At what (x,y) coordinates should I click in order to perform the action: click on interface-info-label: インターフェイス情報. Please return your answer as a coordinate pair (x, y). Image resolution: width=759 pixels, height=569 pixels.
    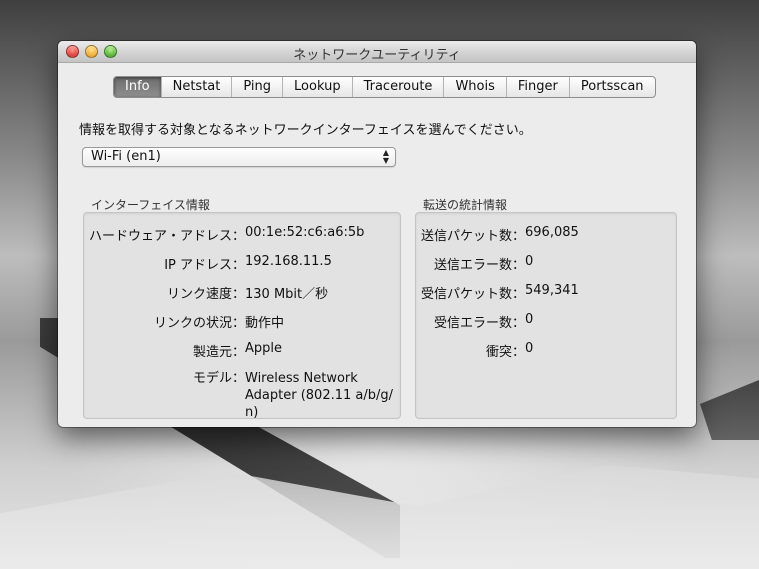
    Looking at the image, I should click on (150, 205).